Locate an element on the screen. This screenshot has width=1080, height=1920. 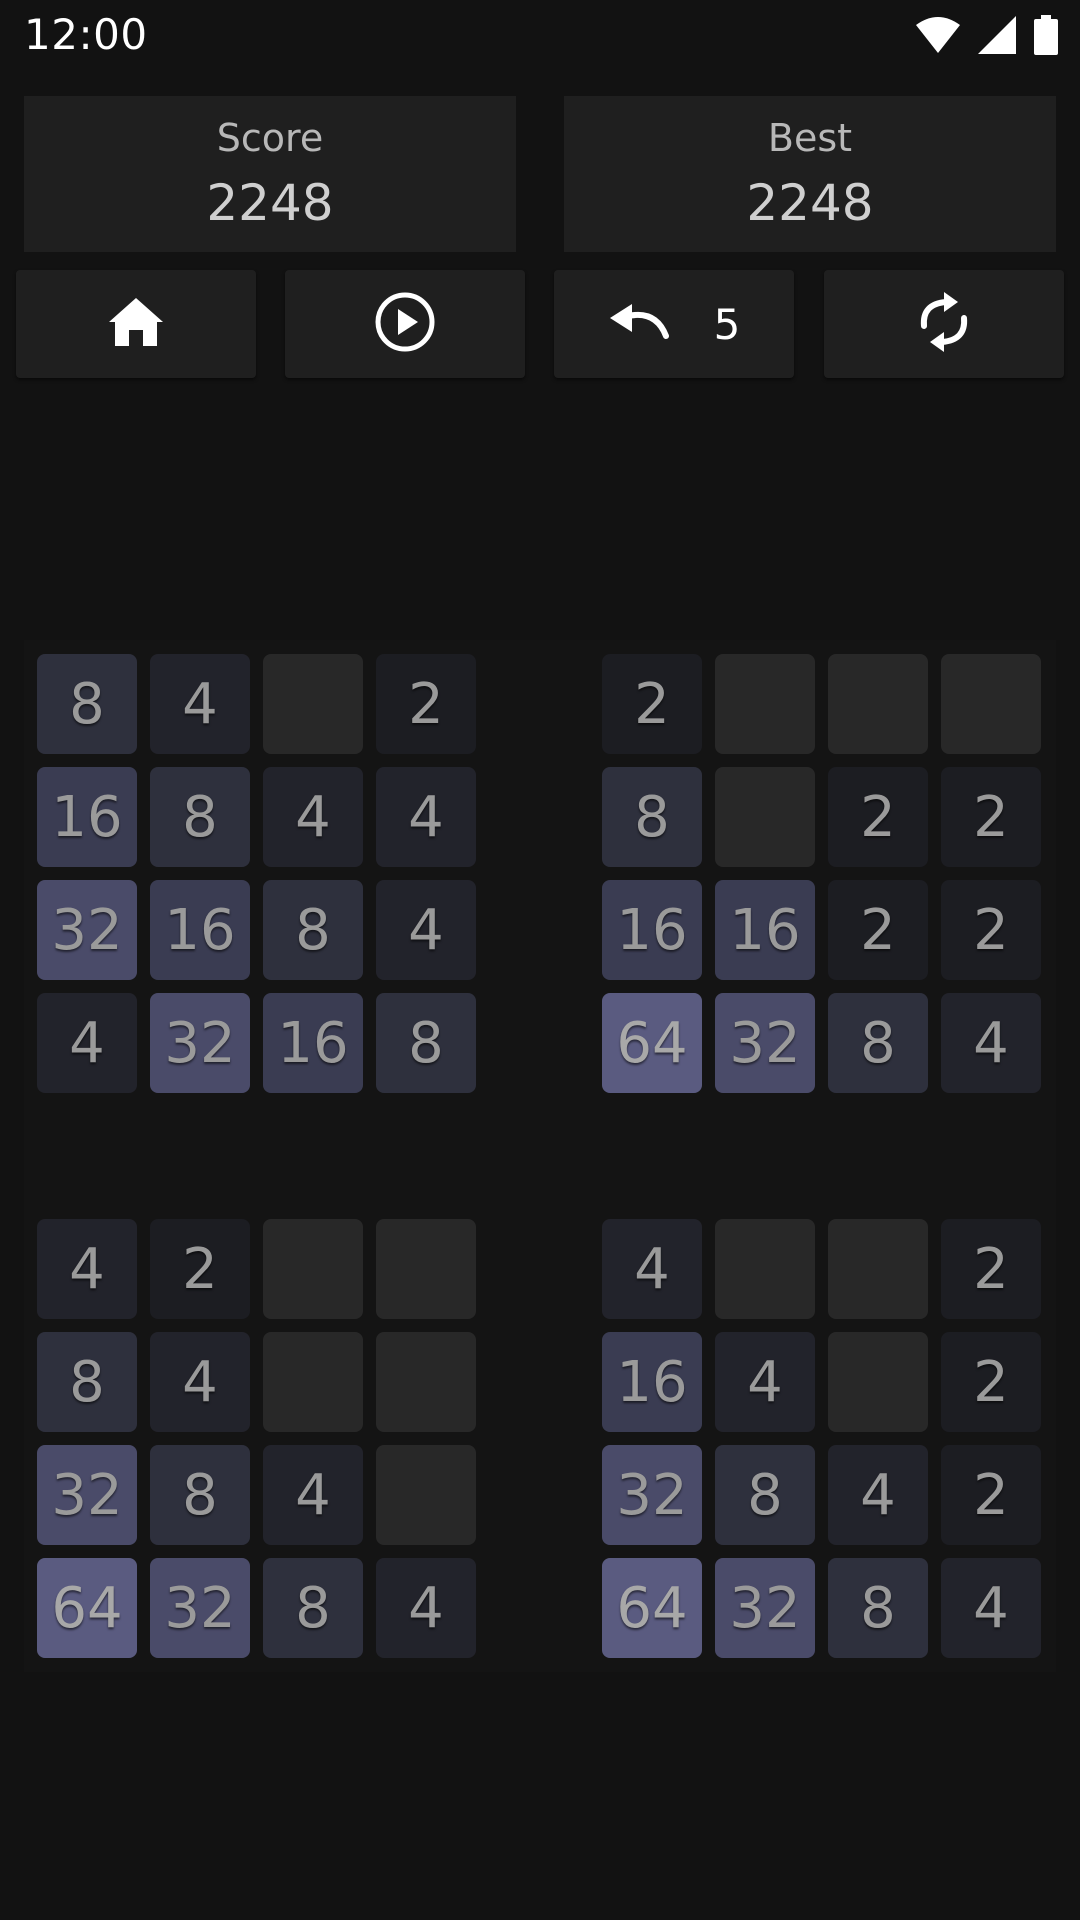
board-bottom-right: 4 2 16 4 2 32 8 4 2 64 32 8 4 is located at coordinates (822, 1439).